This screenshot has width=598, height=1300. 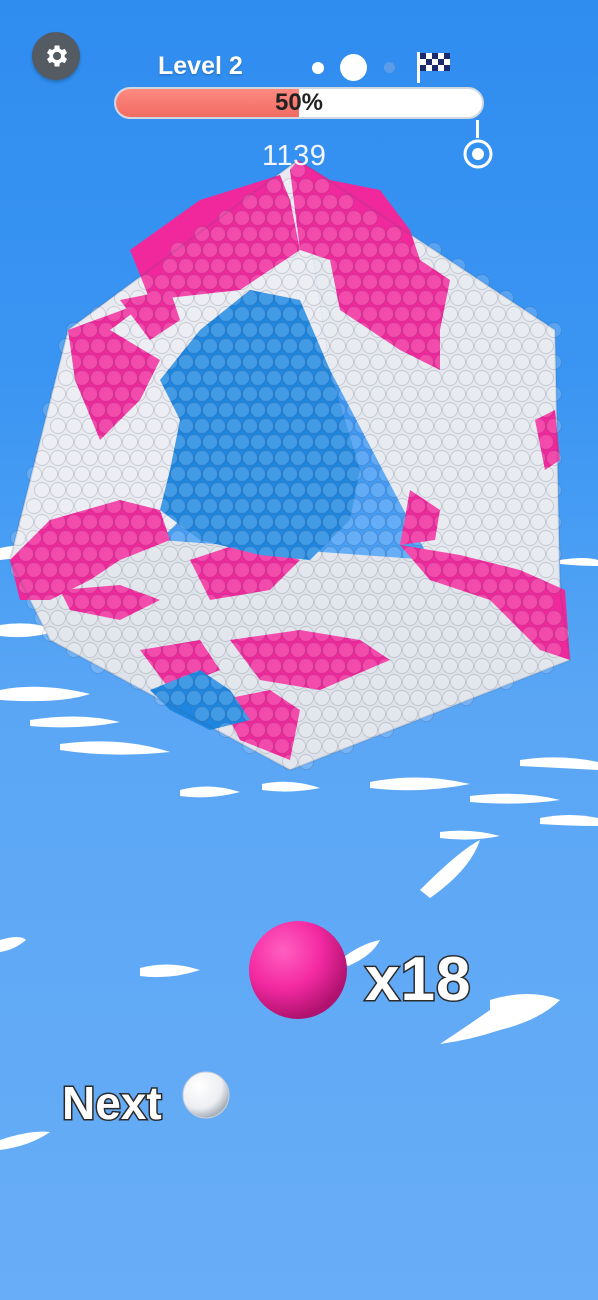 I want to click on level-progress-bar: 50%, so click(x=299, y=103).